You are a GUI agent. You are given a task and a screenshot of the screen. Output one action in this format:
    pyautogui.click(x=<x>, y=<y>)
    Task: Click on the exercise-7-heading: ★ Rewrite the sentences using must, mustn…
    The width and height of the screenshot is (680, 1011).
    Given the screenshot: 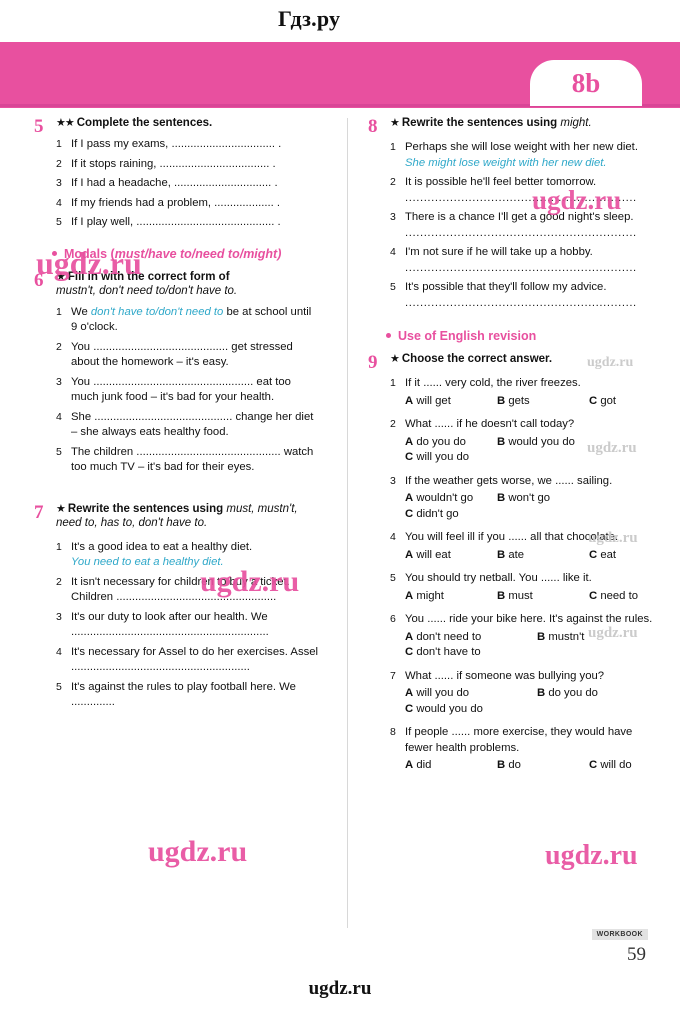 What is the action you would take?
    pyautogui.click(x=187, y=516)
    